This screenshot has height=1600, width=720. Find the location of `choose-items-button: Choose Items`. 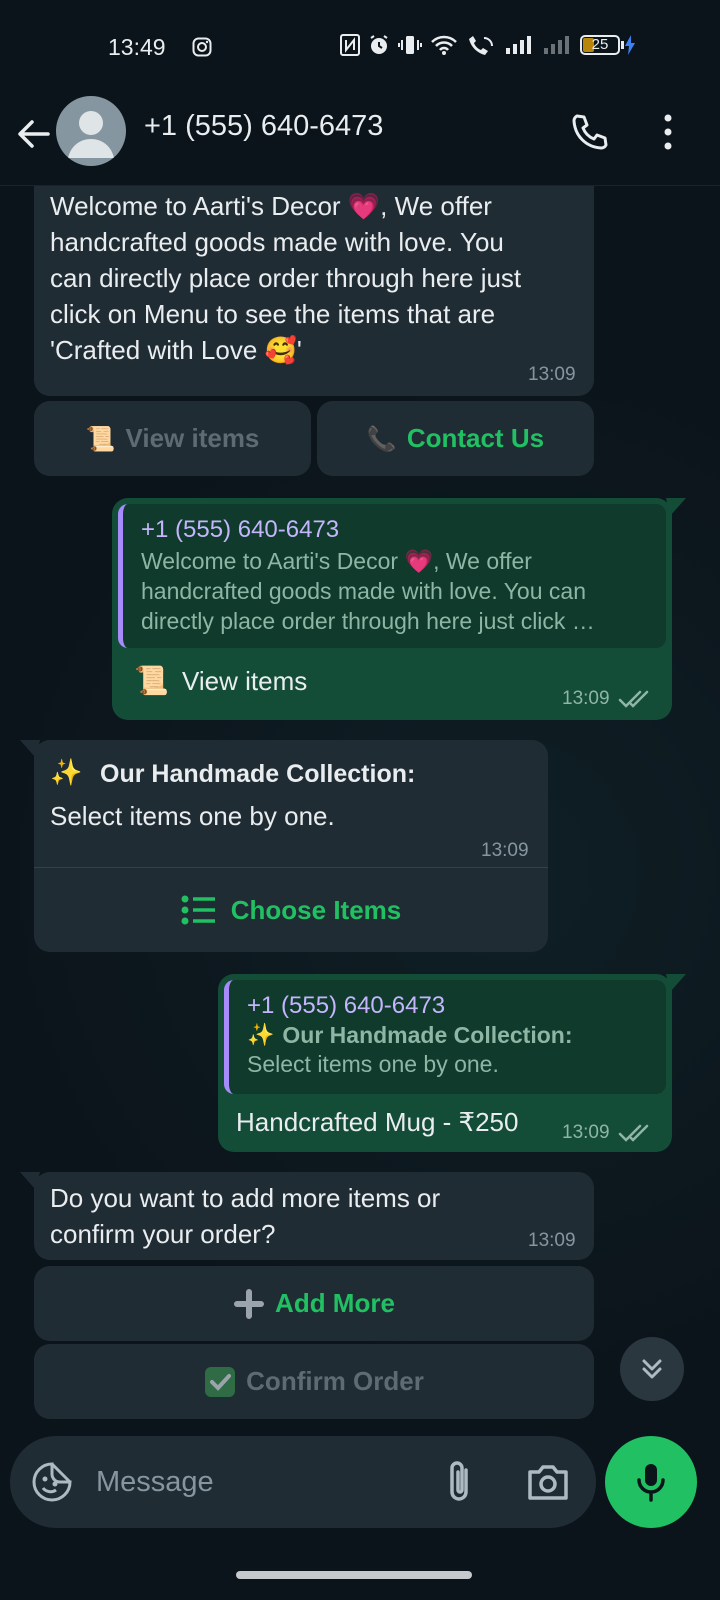

choose-items-button: Choose Items is located at coordinates (291, 910).